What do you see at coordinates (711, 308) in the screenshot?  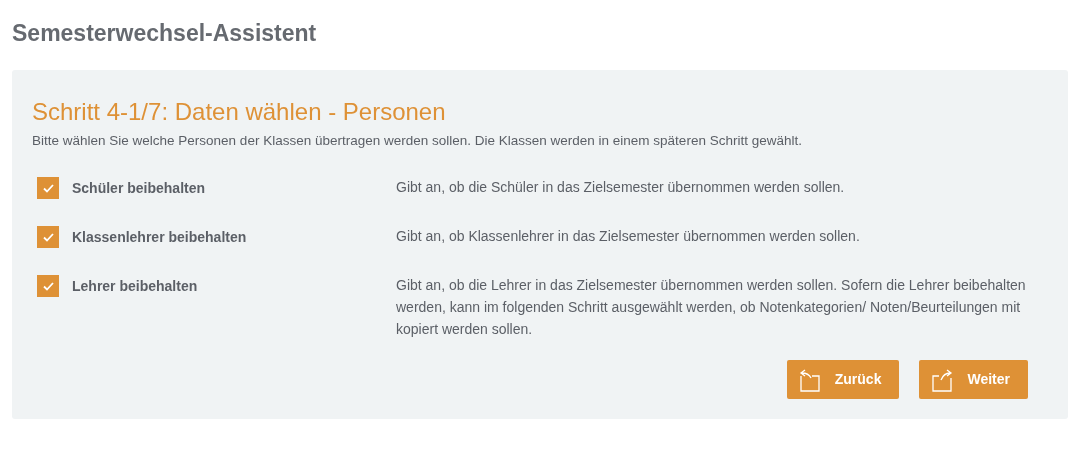 I see `option-description: Gibt an, ob die Lehrer in das Zielsemester übernommen werden sollen. Sofern die Lehrer beibehalten werden, kann im folgenden Schritt ausgewählt werden, ob Notenkategorien/ Noten/Beurteilungen mit kopiert werden sollen.` at bounding box center [711, 308].